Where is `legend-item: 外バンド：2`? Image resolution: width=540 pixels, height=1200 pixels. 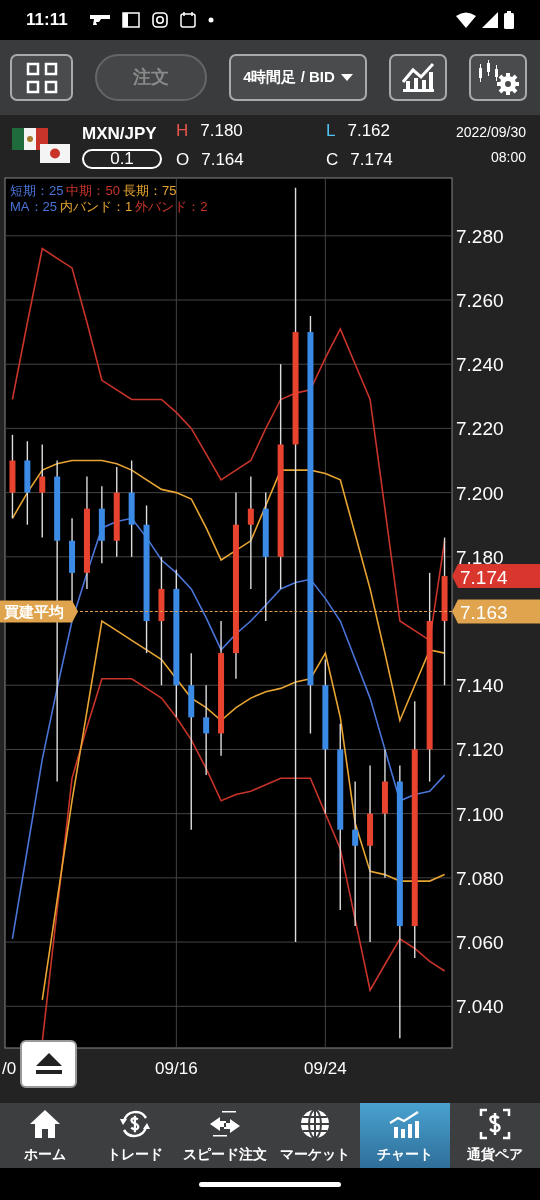
legend-item: 外バンド：2 is located at coordinates (171, 207).